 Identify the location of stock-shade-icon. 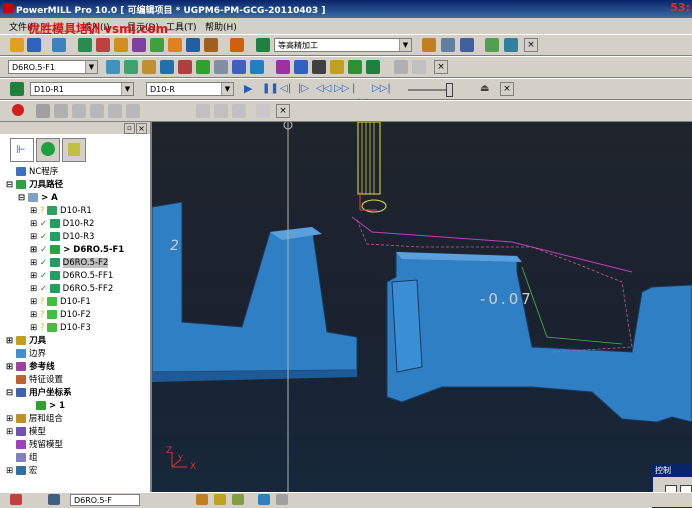
(43, 111).